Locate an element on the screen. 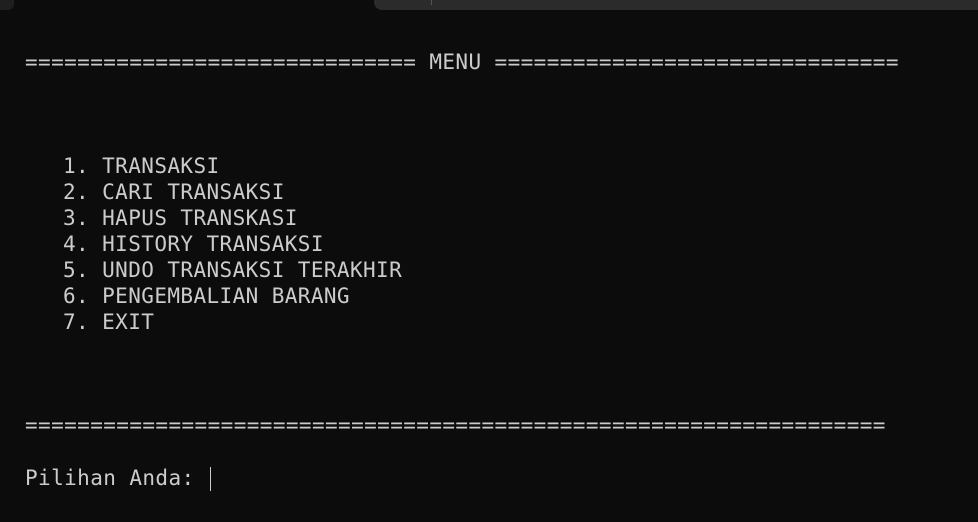 The width and height of the screenshot is (978, 522). tab-strip is located at coordinates (489, 5).